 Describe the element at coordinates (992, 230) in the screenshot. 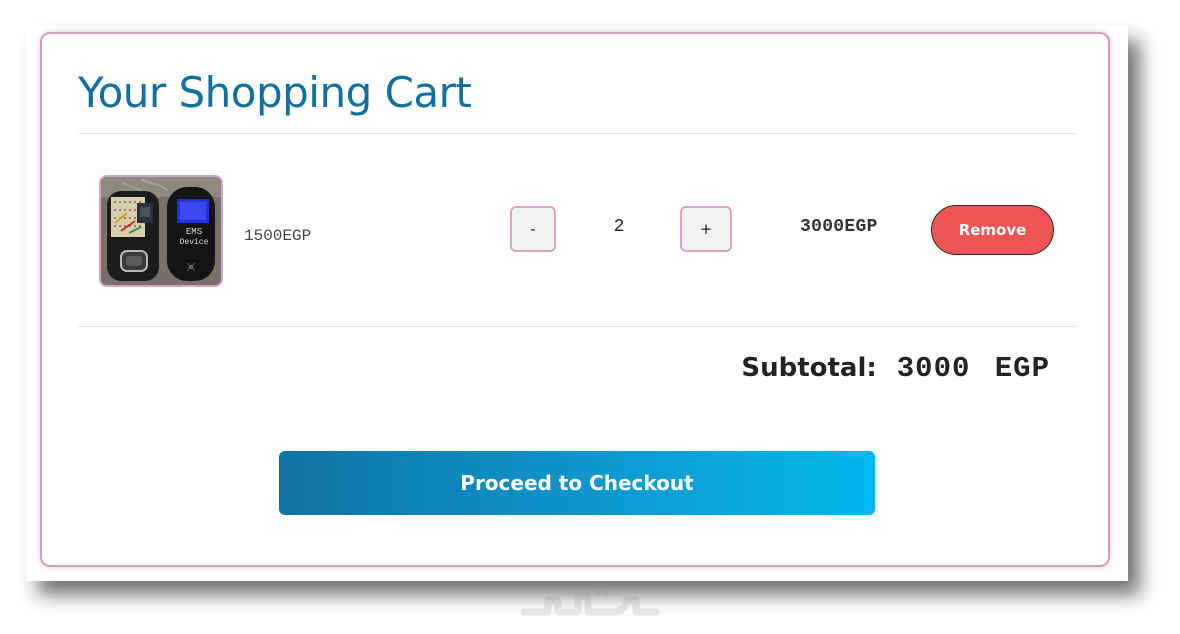

I see `remove-item-button: Remove` at that location.